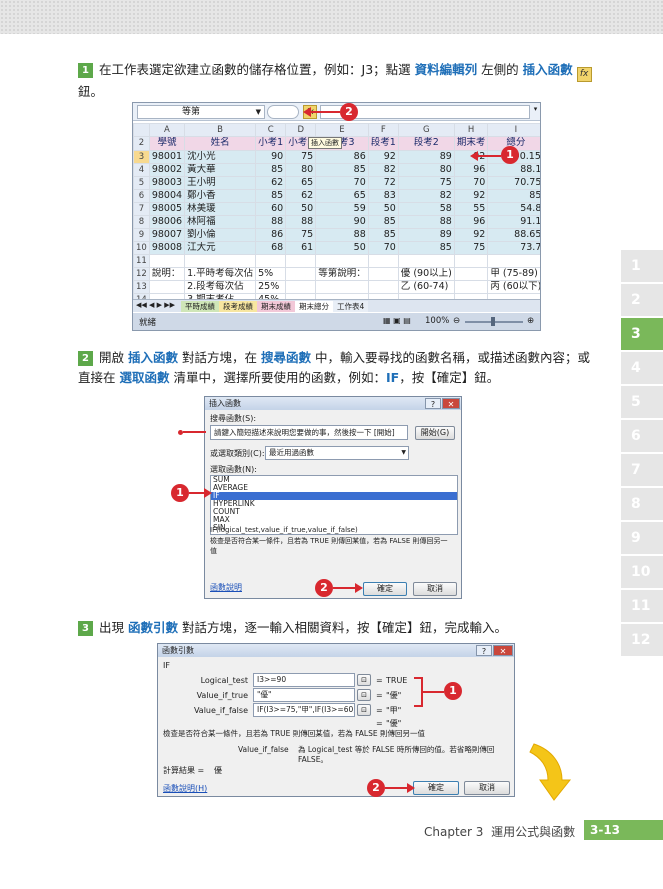 The width and height of the screenshot is (663, 889). Describe the element at coordinates (334, 512) in the screenshot. I see `function-list-item: COUNT` at that location.